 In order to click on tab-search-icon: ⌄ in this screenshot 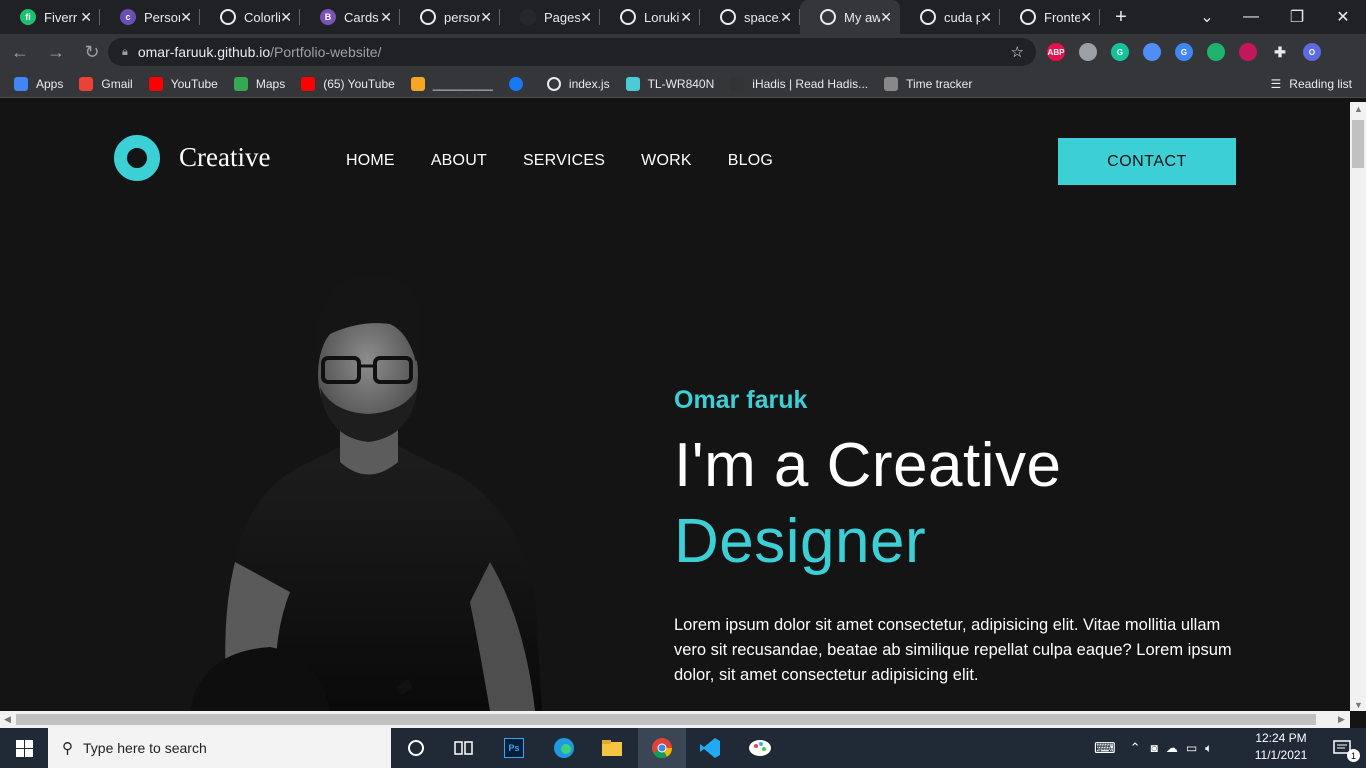, I will do `click(1207, 17)`.